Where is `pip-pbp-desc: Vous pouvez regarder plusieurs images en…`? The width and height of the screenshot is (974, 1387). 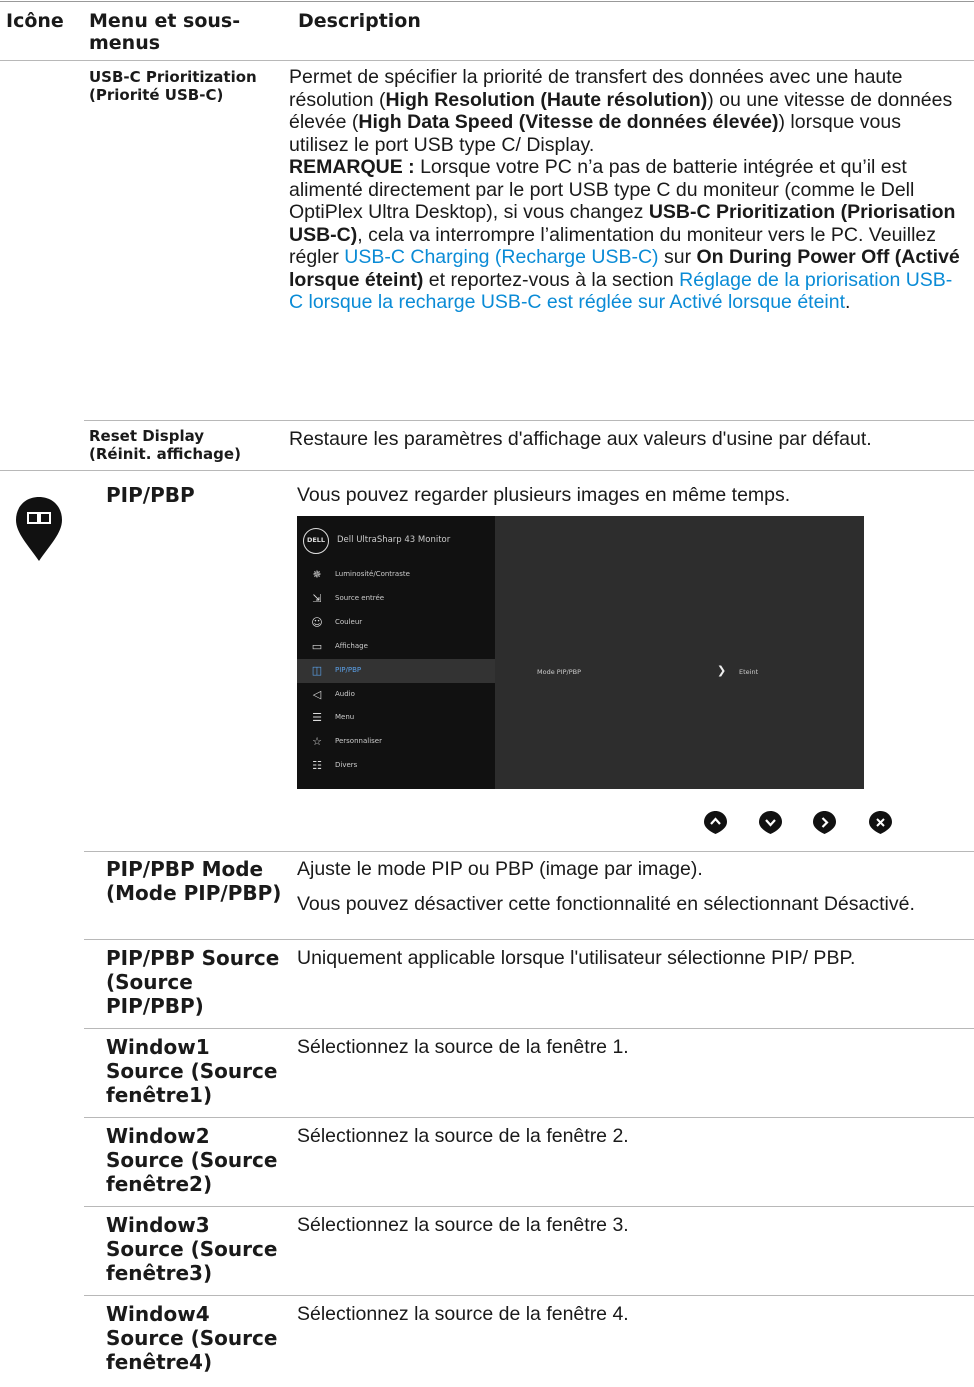
pip-pbp-desc: Vous pouvez regarder plusieurs images en… is located at coordinates (544, 495).